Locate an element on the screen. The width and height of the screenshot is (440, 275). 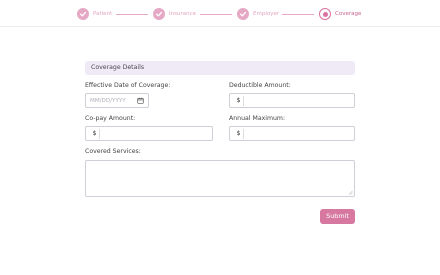
progress-stepper: Patient Insurance Employer Coverage is located at coordinates (220, 13).